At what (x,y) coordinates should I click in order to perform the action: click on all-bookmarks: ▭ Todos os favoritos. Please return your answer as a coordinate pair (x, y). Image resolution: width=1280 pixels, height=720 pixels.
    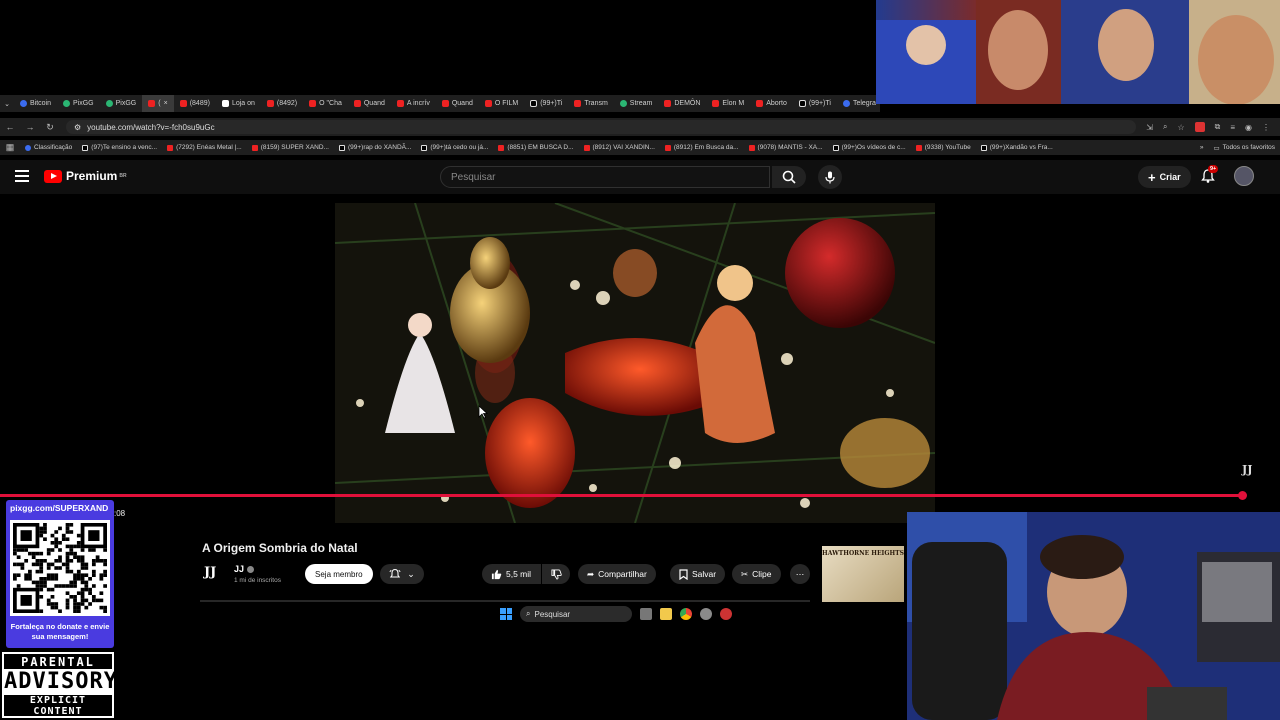
    Looking at the image, I should click on (1244, 148).